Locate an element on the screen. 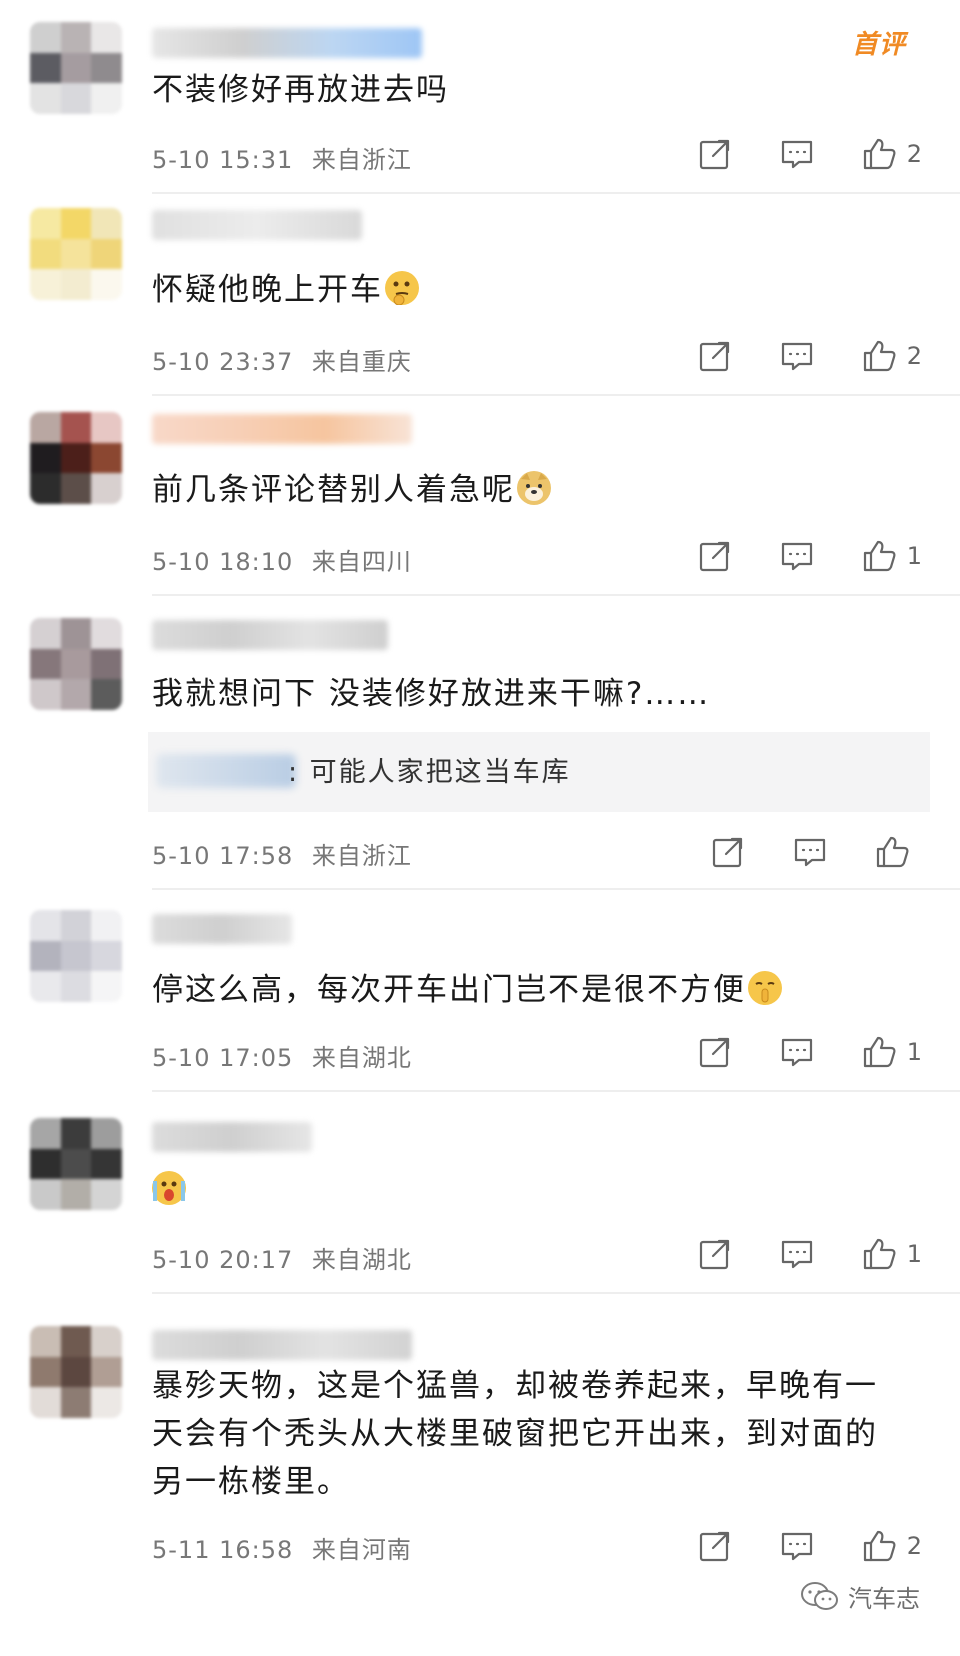  like-button is located at coordinates (897, 852).